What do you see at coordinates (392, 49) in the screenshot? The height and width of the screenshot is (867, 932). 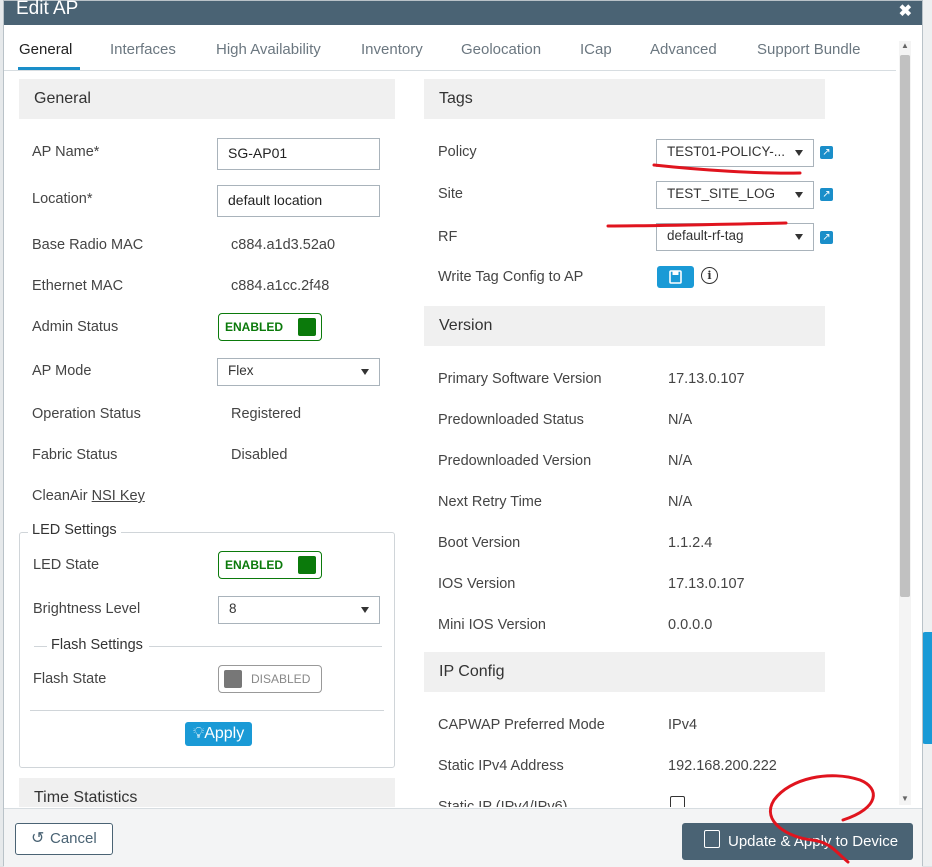 I see `tab-inventory: Inventory` at bounding box center [392, 49].